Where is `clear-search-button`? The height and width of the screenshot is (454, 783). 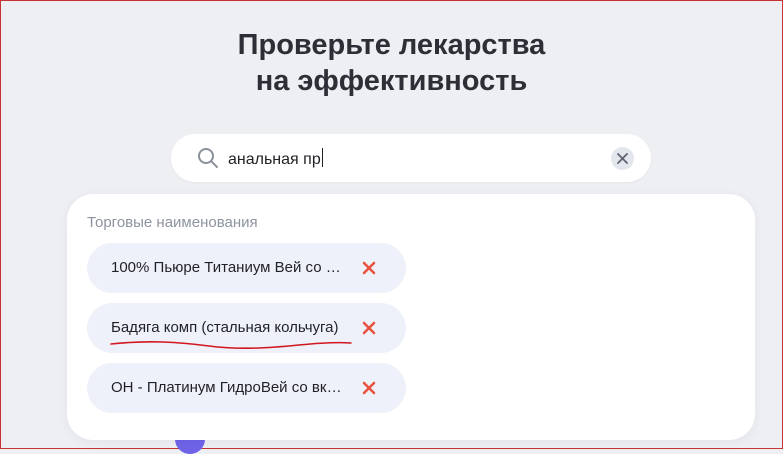 clear-search-button is located at coordinates (622, 158).